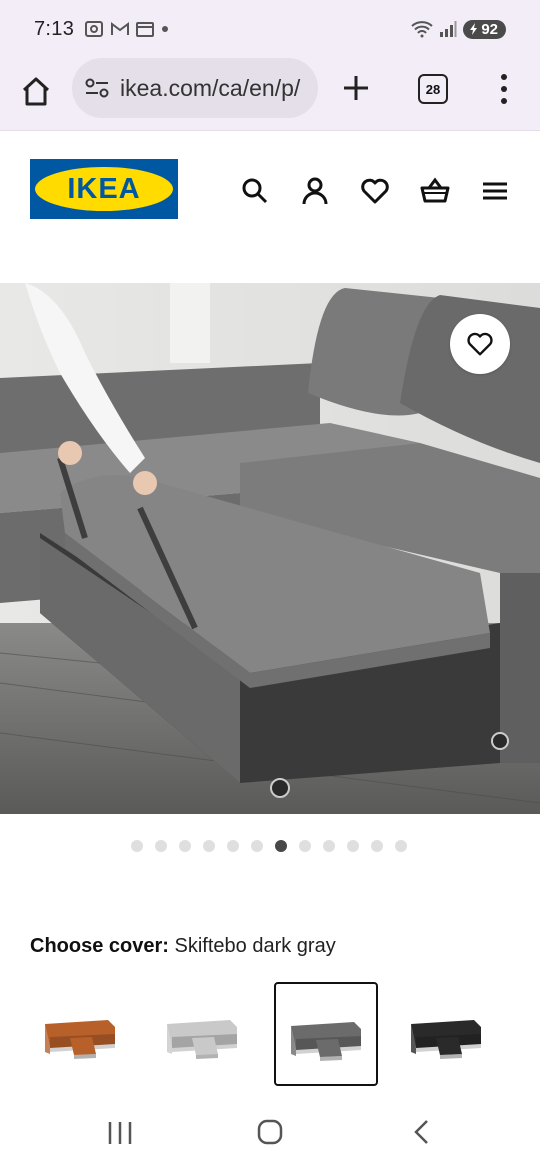 The image size is (540, 1170). Describe the element at coordinates (458, 29) in the screenshot. I see `status-system-icons: 92` at that location.